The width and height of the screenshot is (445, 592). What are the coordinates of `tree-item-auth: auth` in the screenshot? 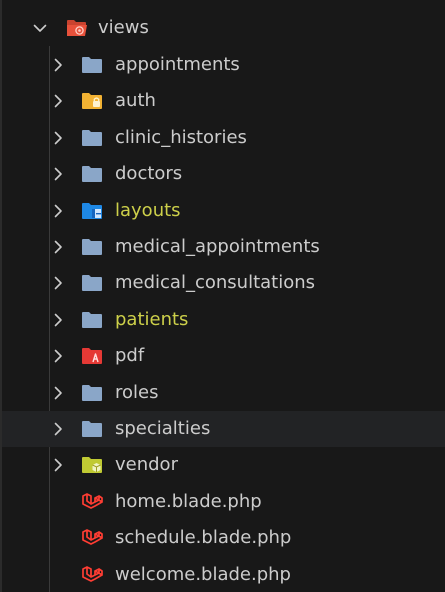 It's located at (223, 101).